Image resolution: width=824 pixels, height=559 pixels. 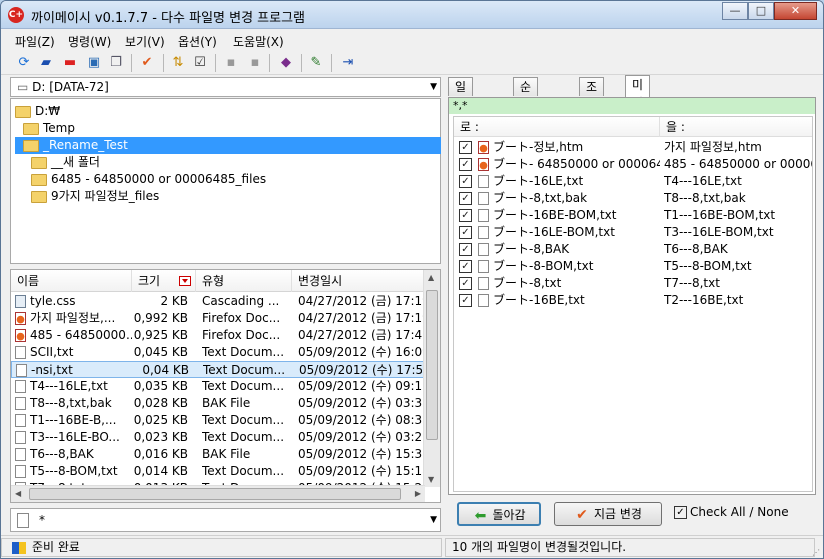 I want to click on preview-from: ブート-16LE,txt, so click(x=538, y=181).